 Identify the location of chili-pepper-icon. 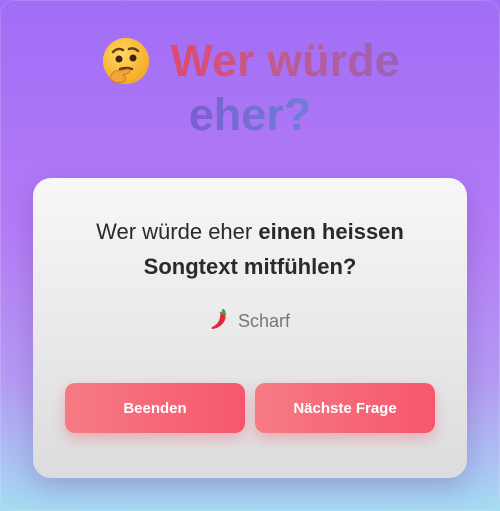
(220, 321).